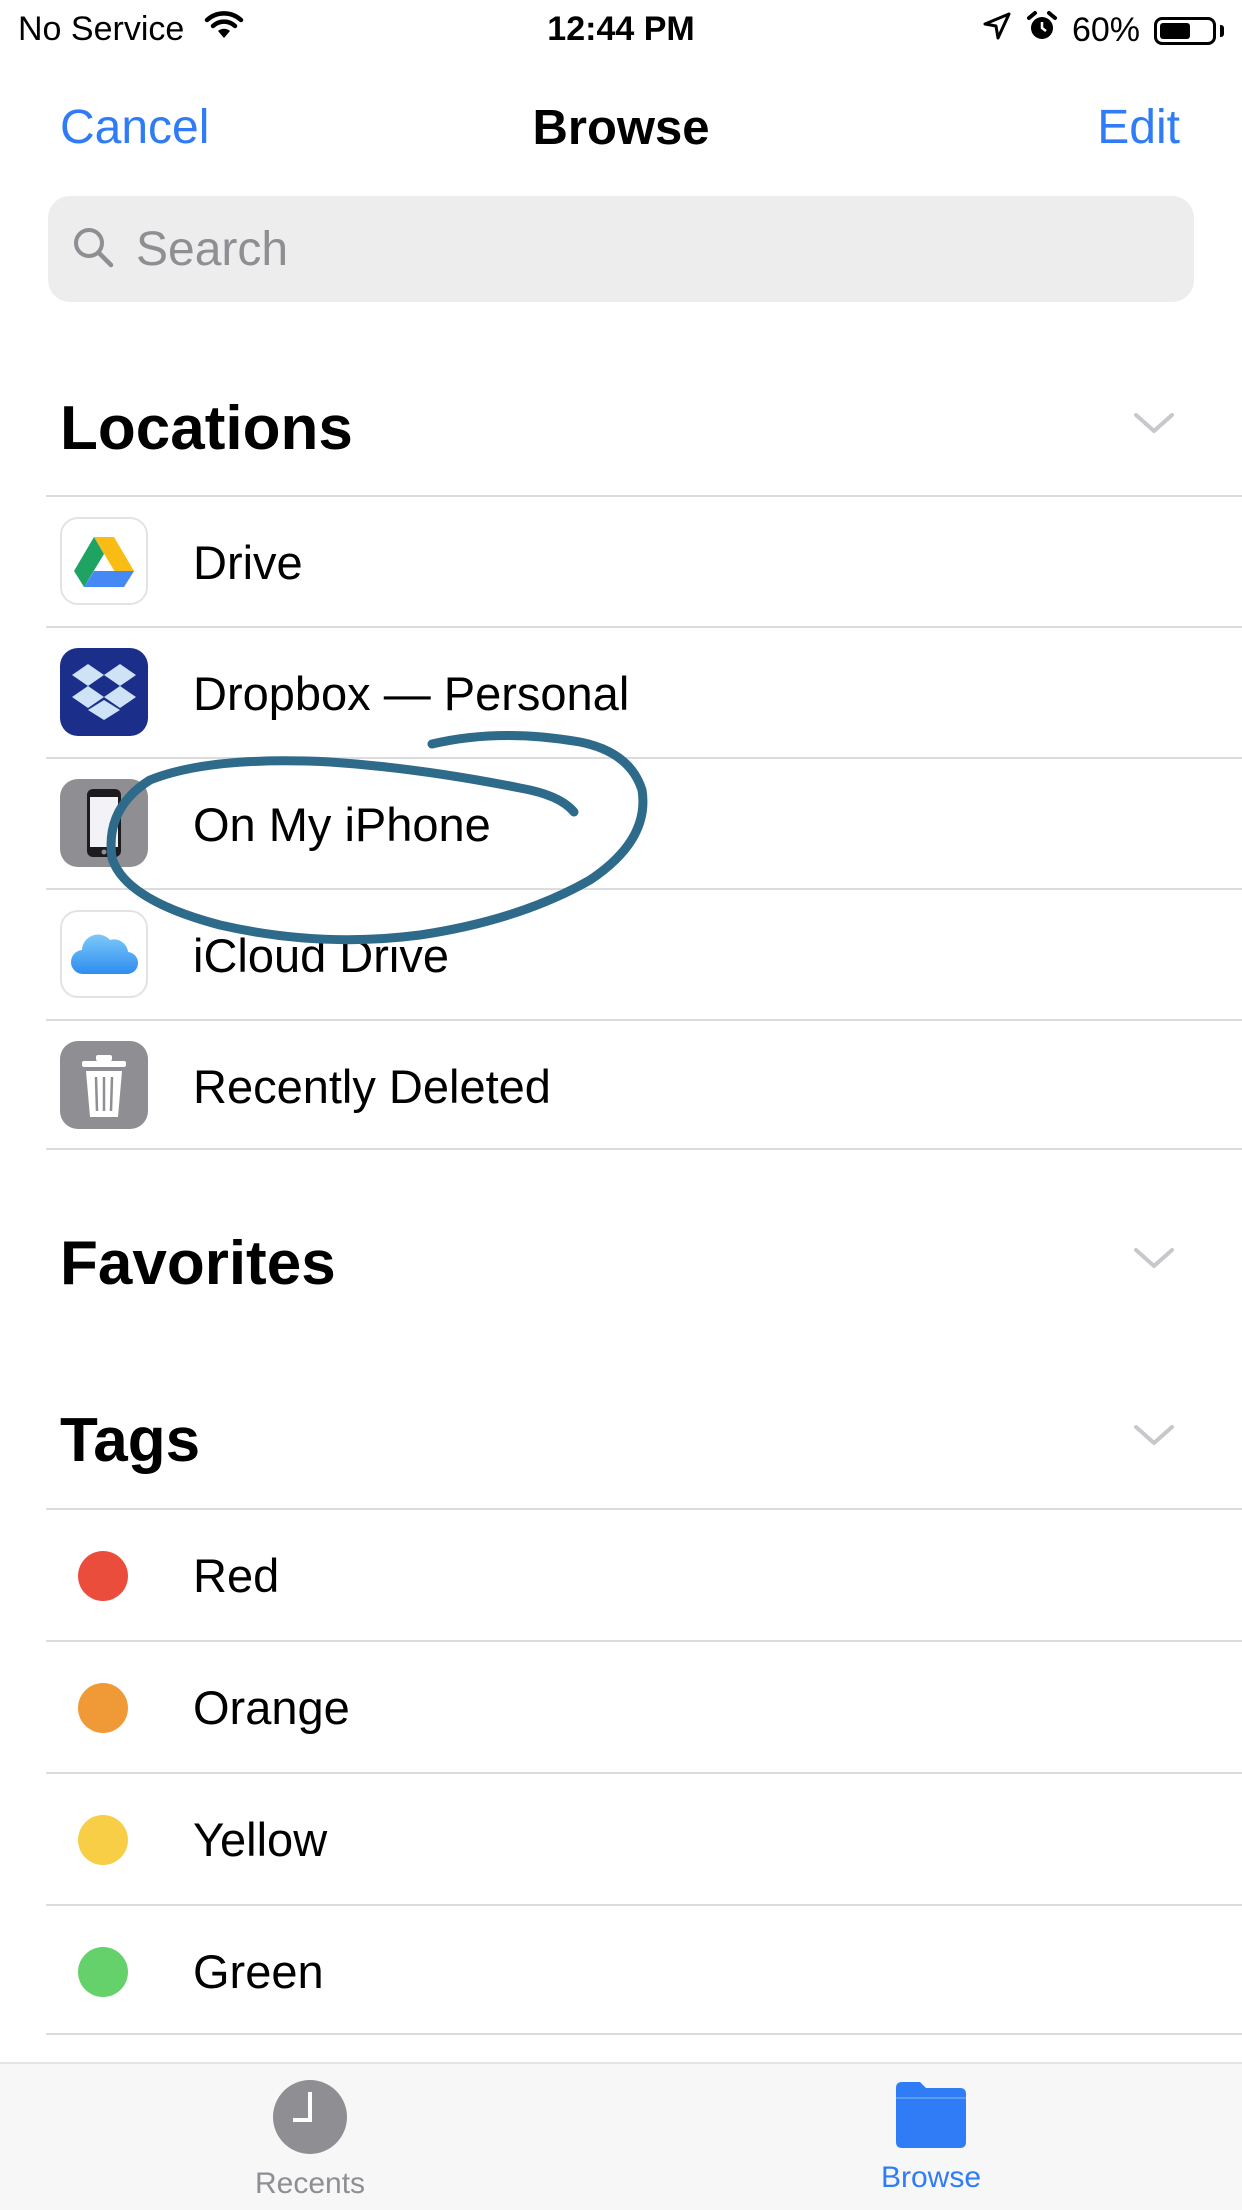 Image resolution: width=1242 pixels, height=2210 pixels. Describe the element at coordinates (1105, 30) in the screenshot. I see `battery-percent: 60%` at that location.